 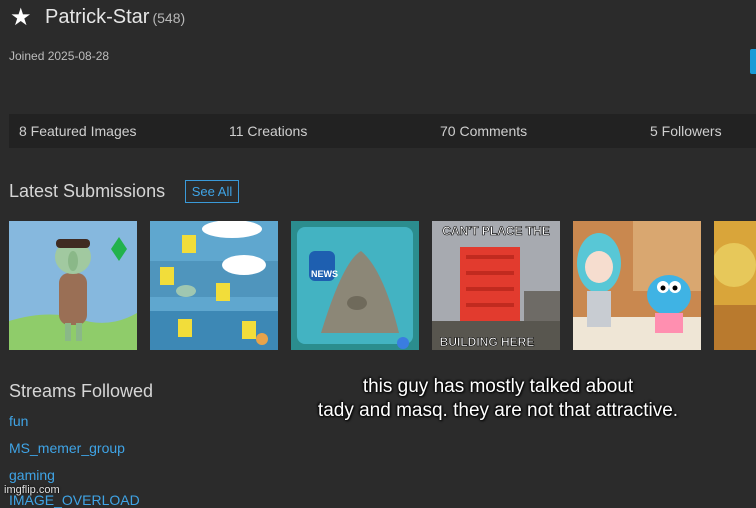 I want to click on building-bottom-text: BUILDING HERE, so click(x=487, y=342).